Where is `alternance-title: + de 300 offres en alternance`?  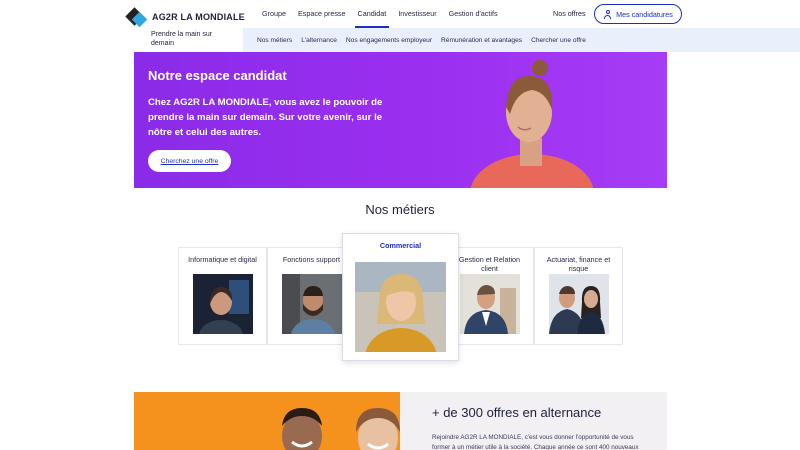 alternance-title: + de 300 offres en alternance is located at coordinates (517, 412).